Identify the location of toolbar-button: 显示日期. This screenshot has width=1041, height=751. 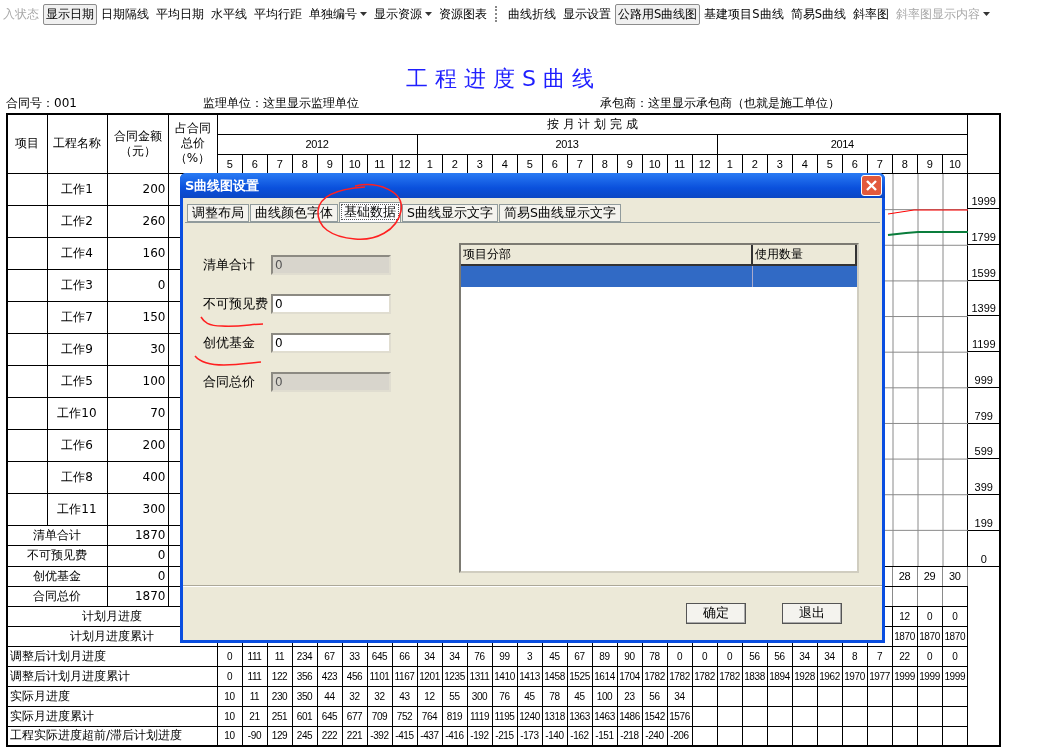
(70, 14).